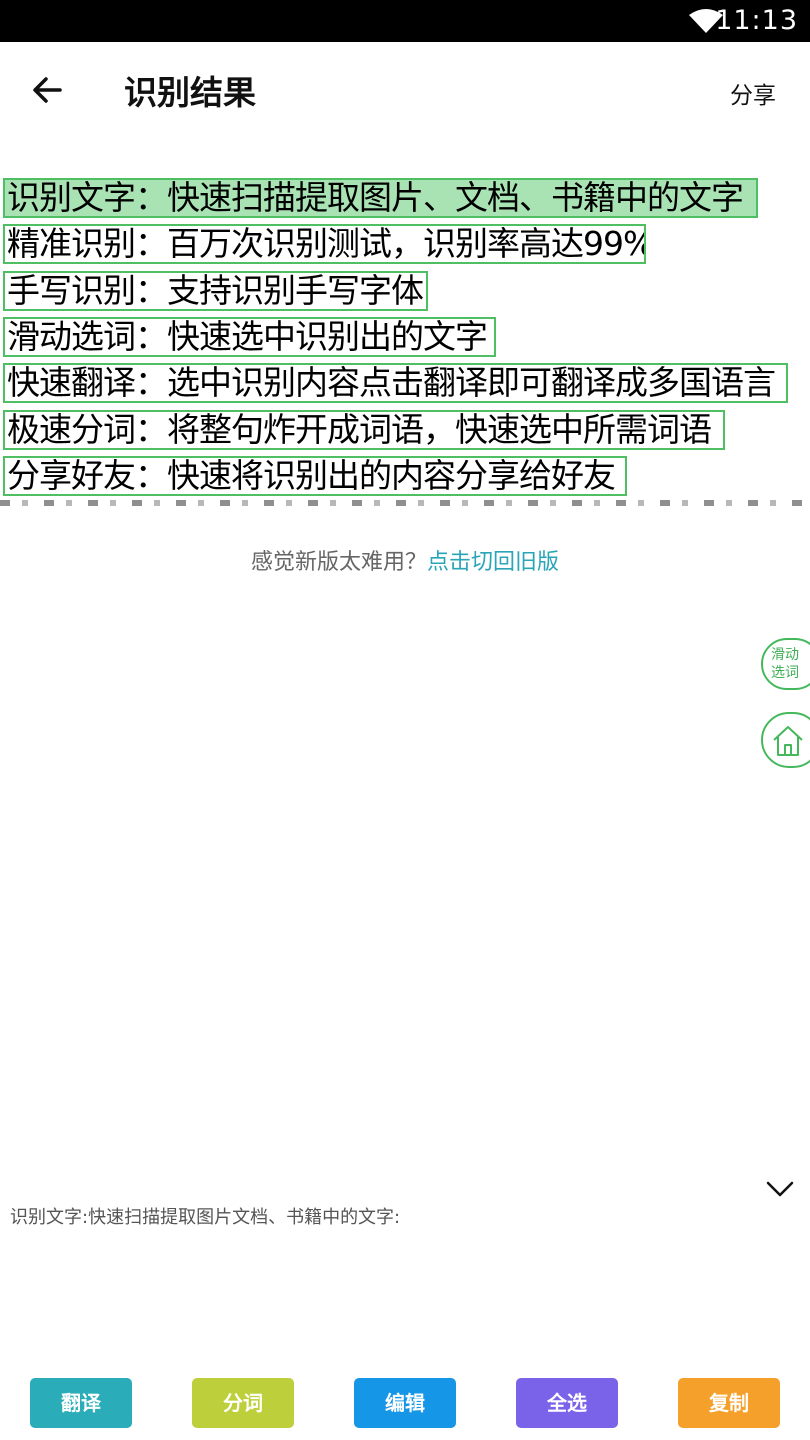 The height and width of the screenshot is (1440, 810). I want to click on ocr-line-text: 滑动选词：快速选中识别出的文字, so click(247, 336).